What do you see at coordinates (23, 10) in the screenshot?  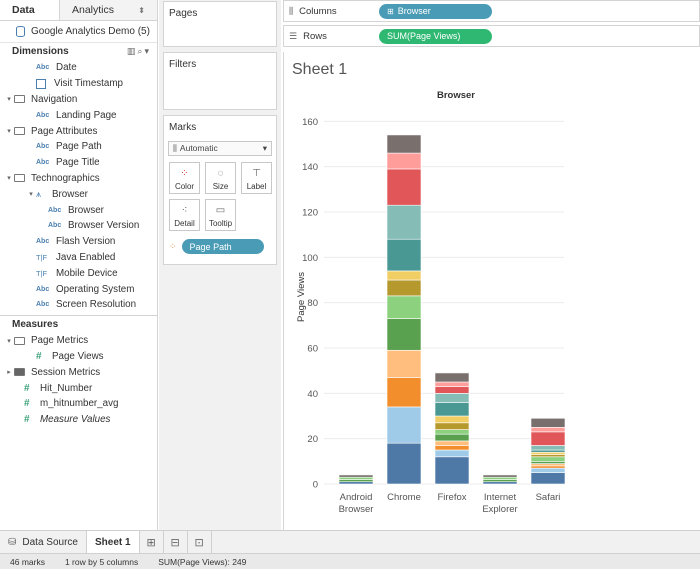 I see `tab-data-label: Data` at bounding box center [23, 10].